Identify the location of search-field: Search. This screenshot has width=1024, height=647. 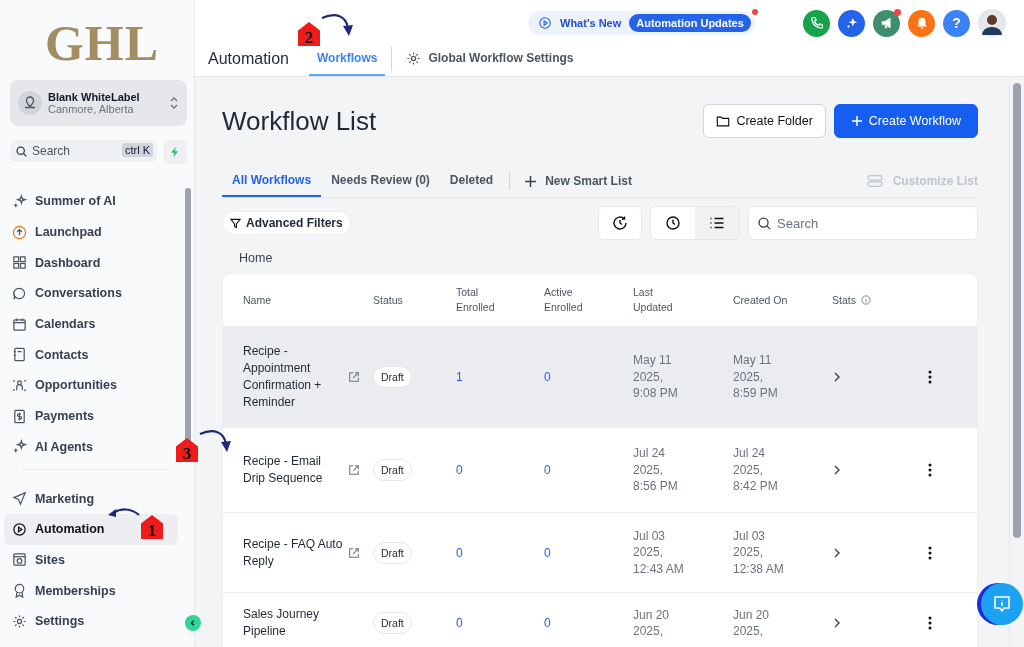
(863, 223).